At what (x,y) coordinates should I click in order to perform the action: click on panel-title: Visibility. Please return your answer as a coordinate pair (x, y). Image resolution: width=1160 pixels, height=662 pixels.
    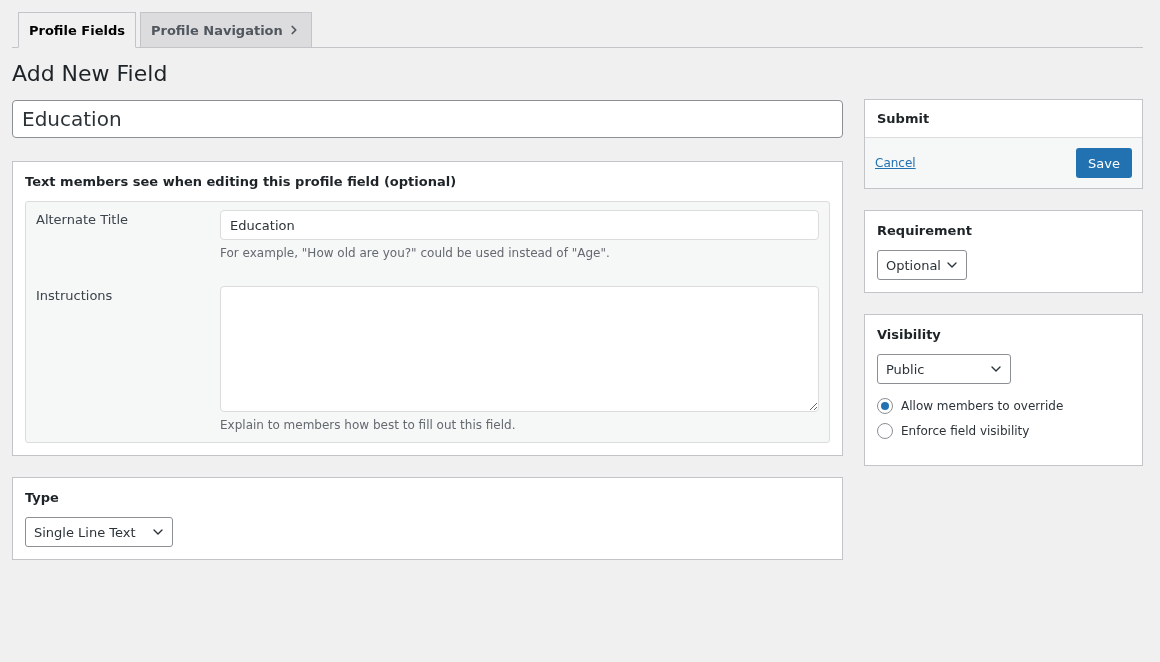
    Looking at the image, I should click on (909, 334).